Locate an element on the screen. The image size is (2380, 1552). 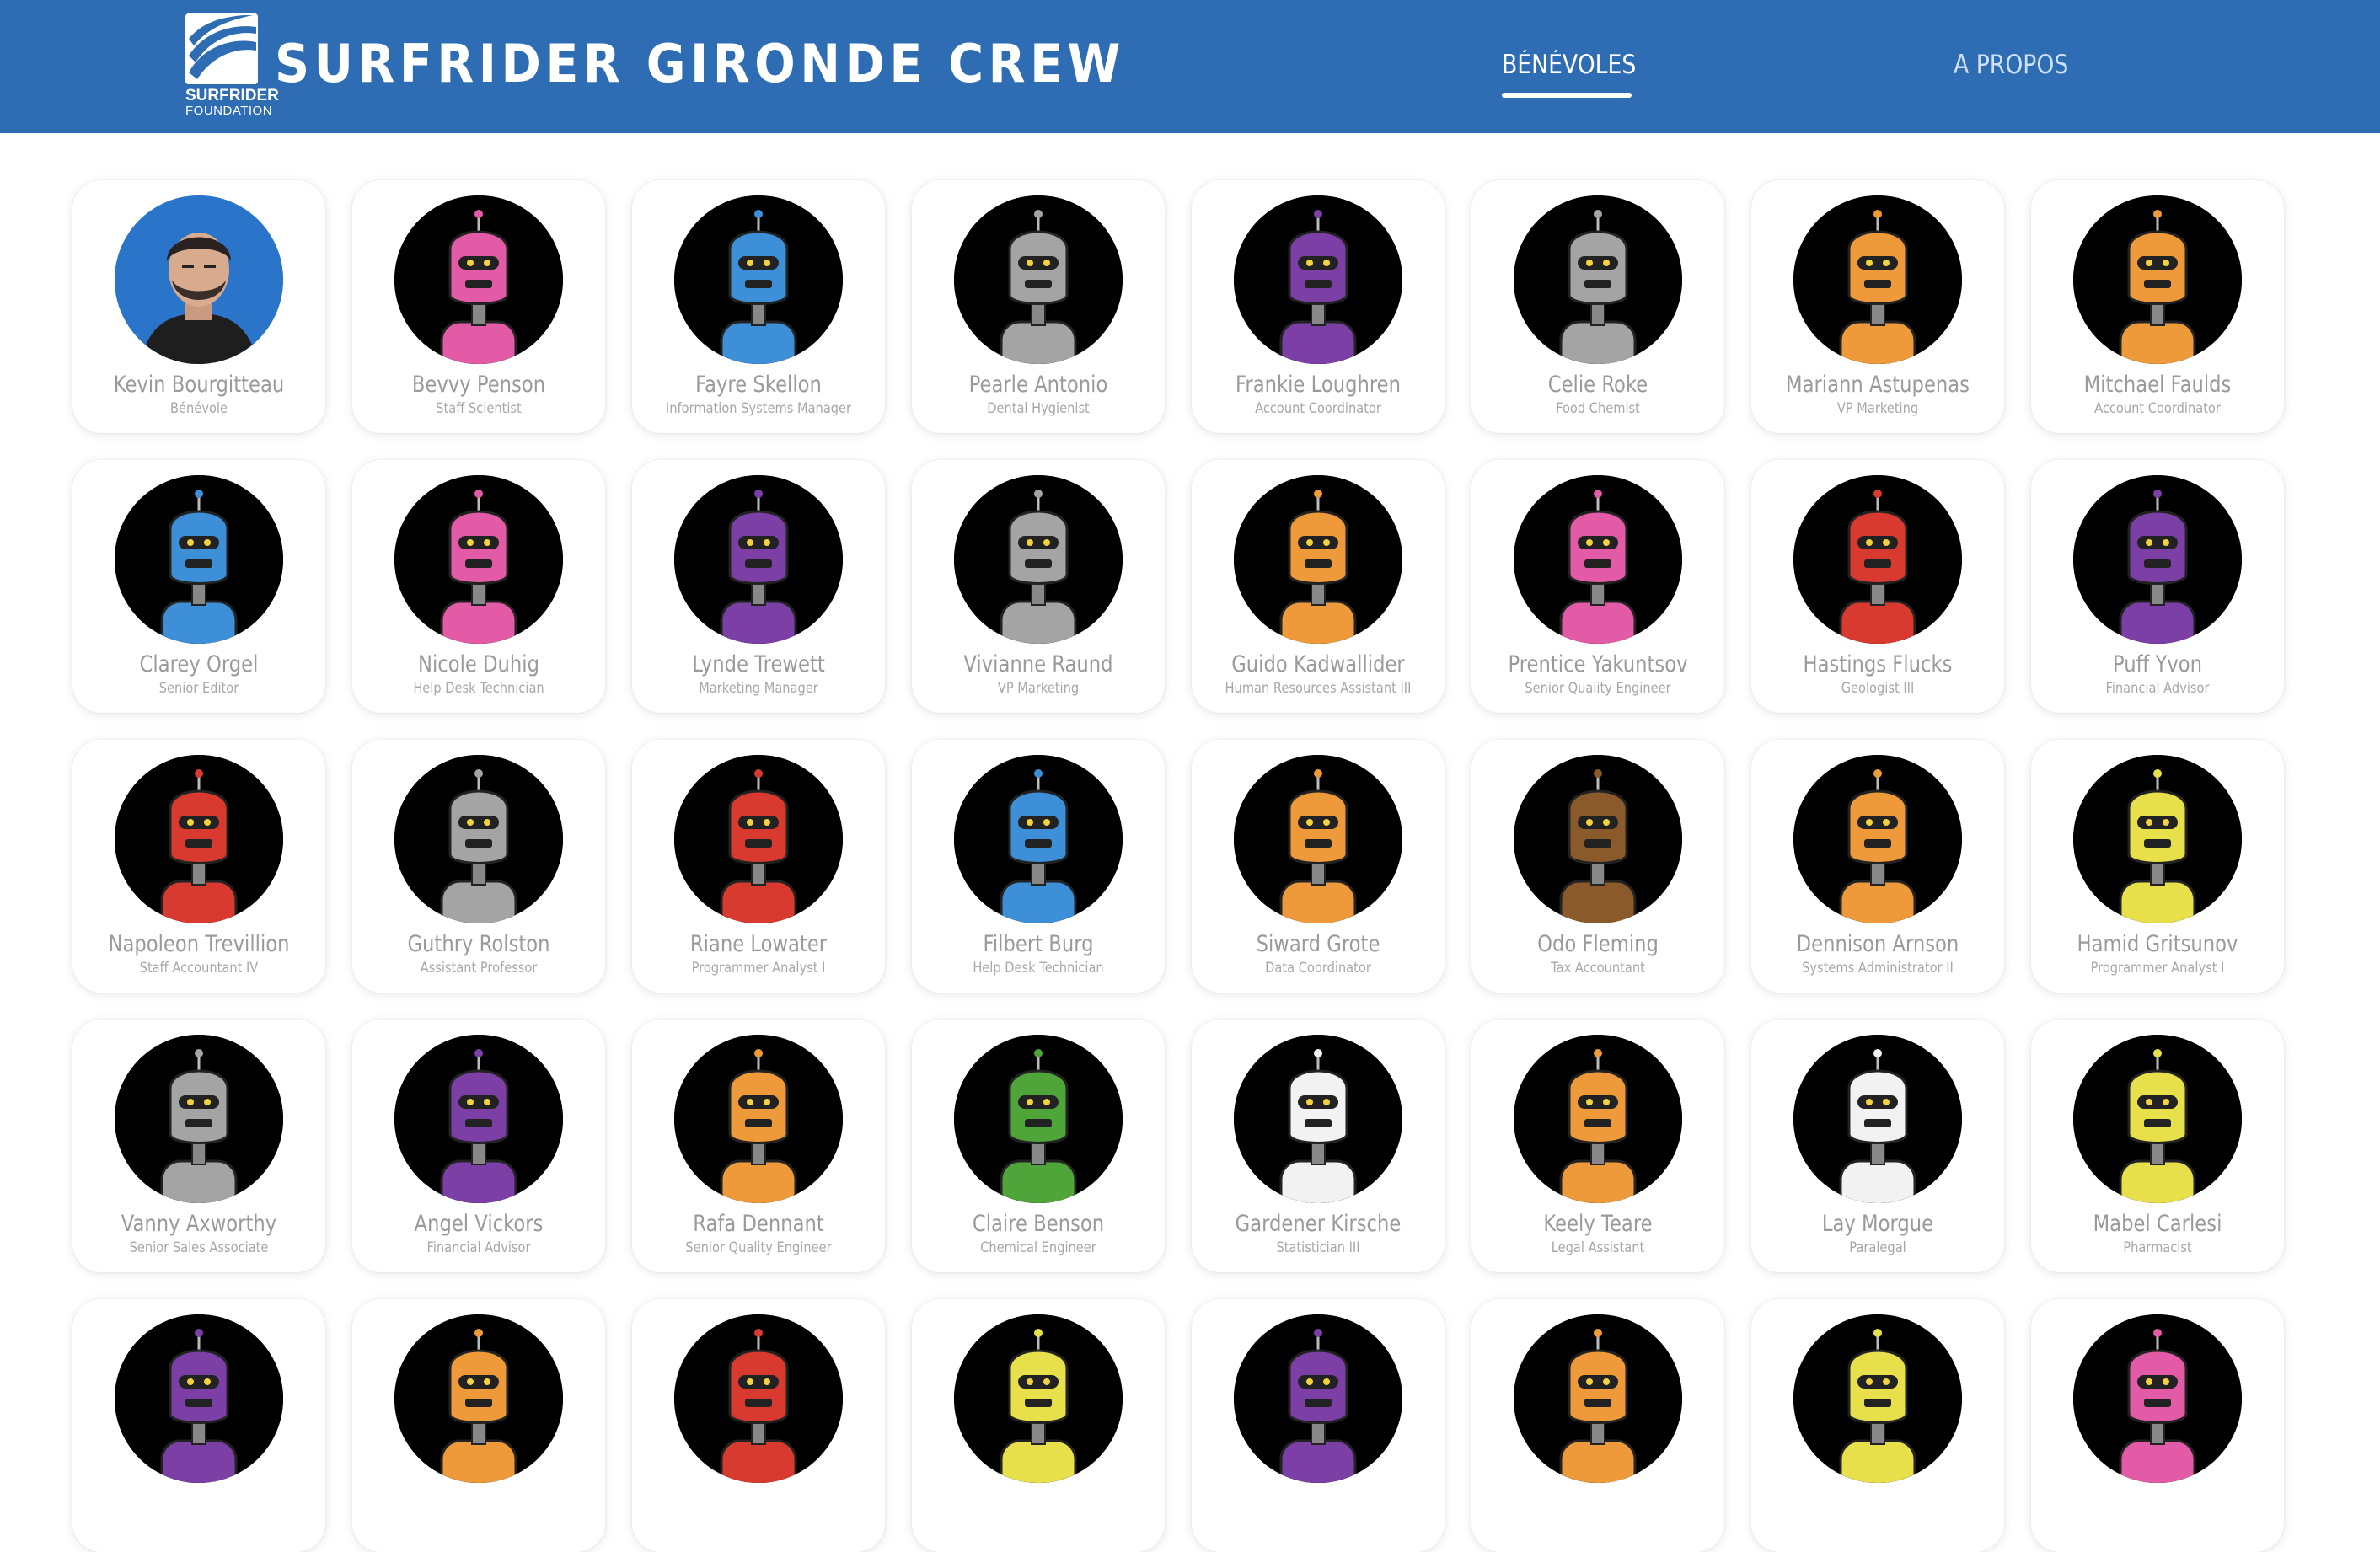
volunteer-card: Pearle Antonio Dental Hygienist is located at coordinates (1038, 306).